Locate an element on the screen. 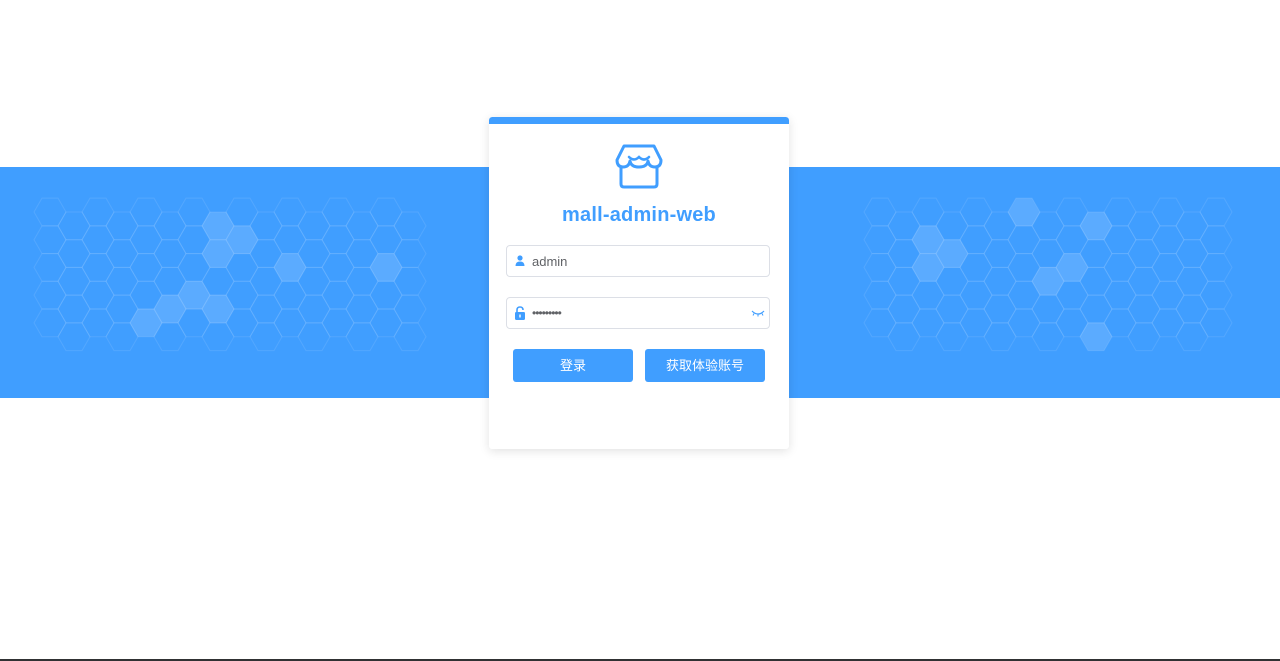 The image size is (1280, 661). eye-closed-icon is located at coordinates (758, 313).